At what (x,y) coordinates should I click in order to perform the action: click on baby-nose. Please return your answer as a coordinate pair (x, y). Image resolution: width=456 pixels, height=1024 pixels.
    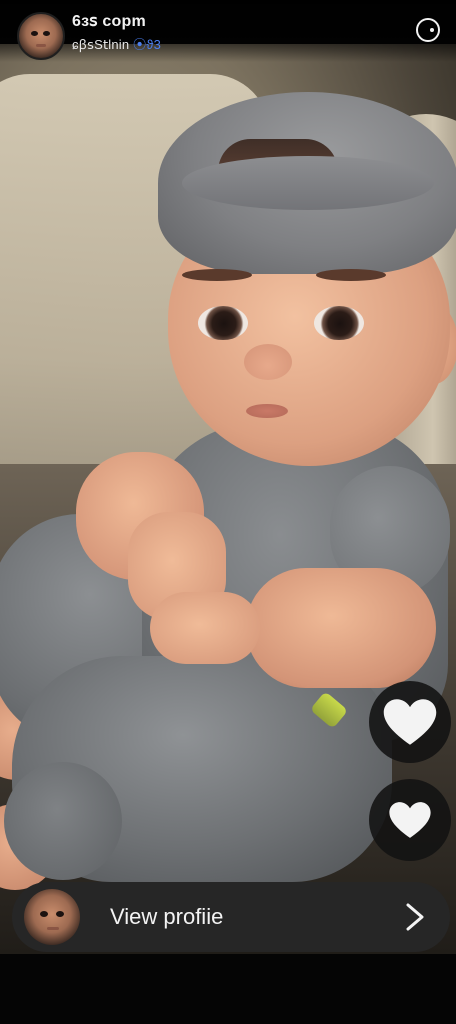
    Looking at the image, I should click on (268, 362).